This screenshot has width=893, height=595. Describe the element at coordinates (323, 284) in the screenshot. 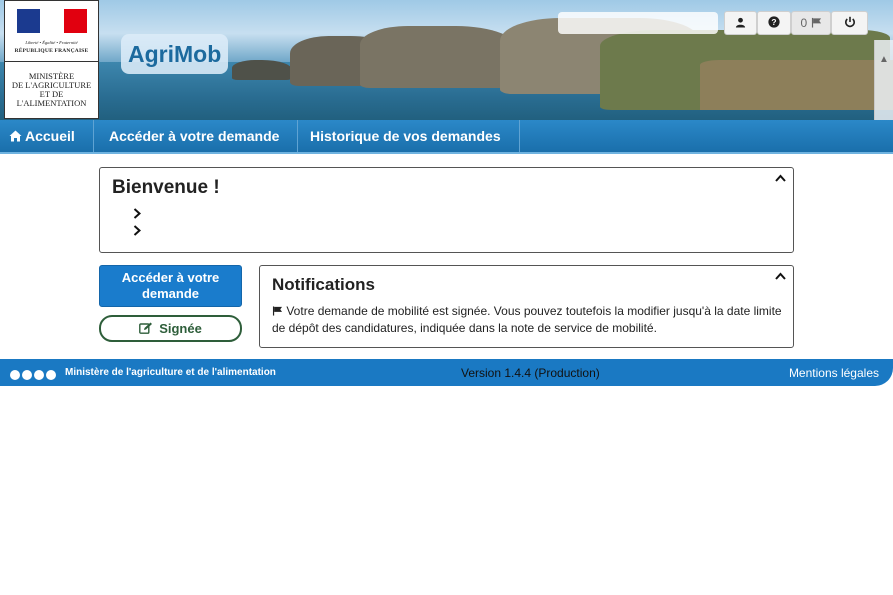

I see `notifications-title: Notifications` at that location.